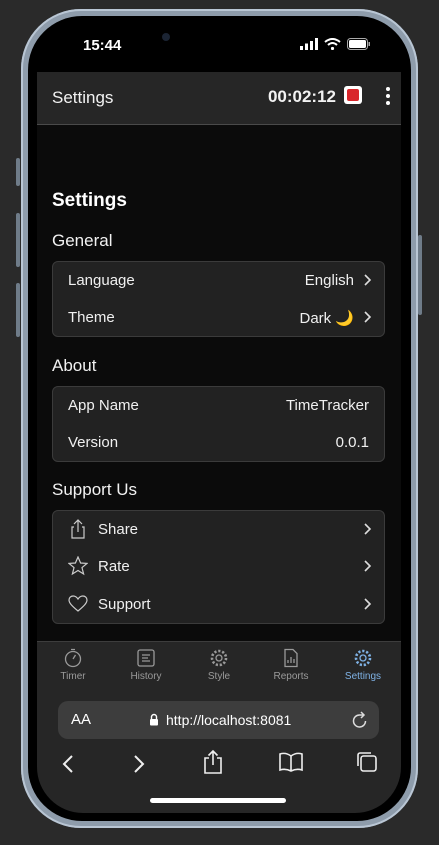 This screenshot has height=845, width=439. I want to click on battery-icon, so click(358, 44).